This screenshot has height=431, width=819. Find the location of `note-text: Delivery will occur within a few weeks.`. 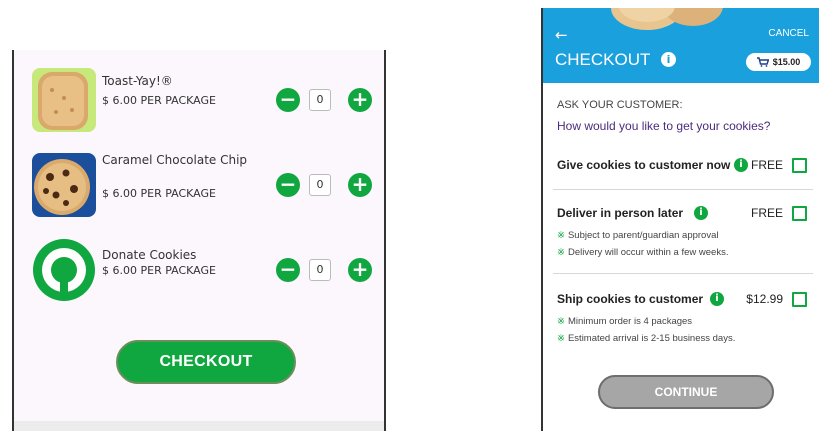

note-text: Delivery will occur within a few weeks. is located at coordinates (648, 252).